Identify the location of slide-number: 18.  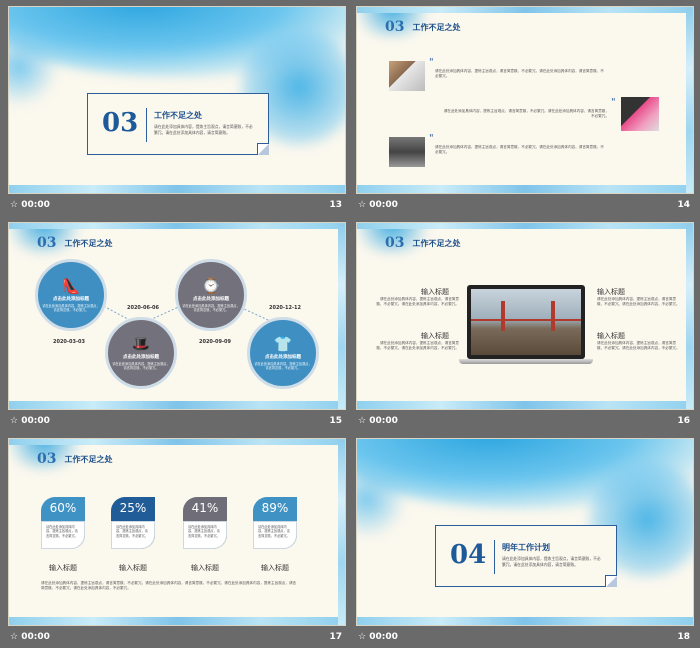
(683, 637).